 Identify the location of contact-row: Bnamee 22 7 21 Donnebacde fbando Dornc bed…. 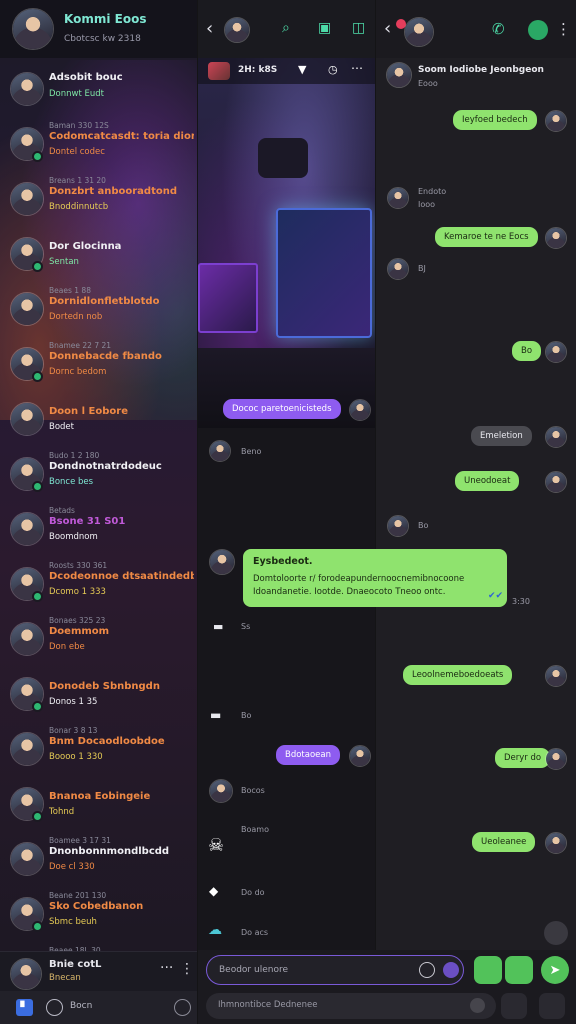
(98, 364).